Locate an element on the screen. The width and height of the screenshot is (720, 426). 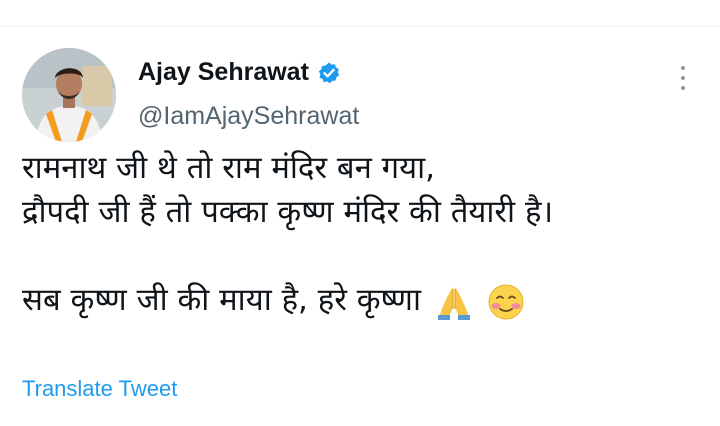
smiling-face-icon is located at coordinates (506, 301).